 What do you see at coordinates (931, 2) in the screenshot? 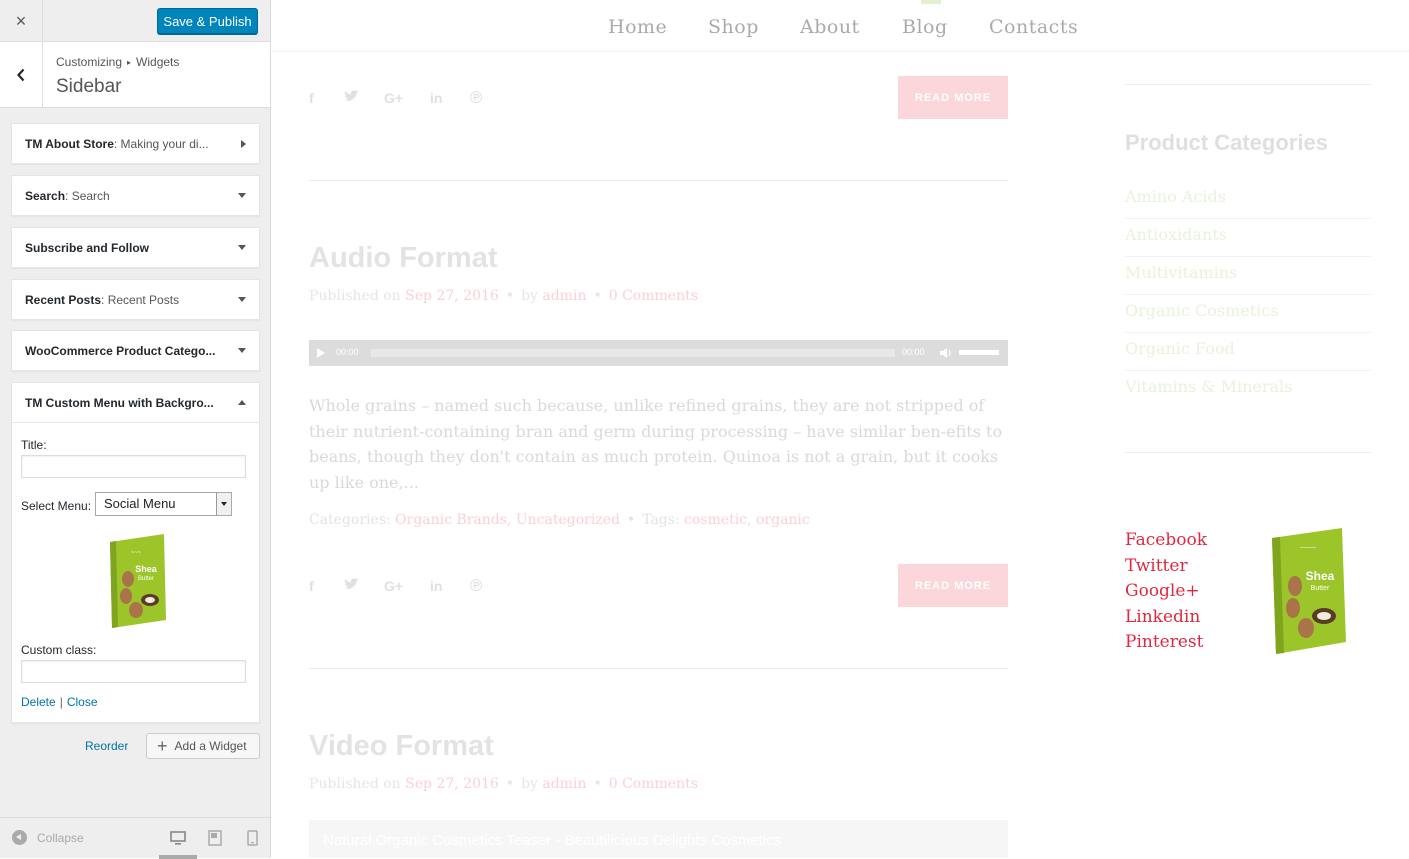
I see `active-nav-indicator` at bounding box center [931, 2].